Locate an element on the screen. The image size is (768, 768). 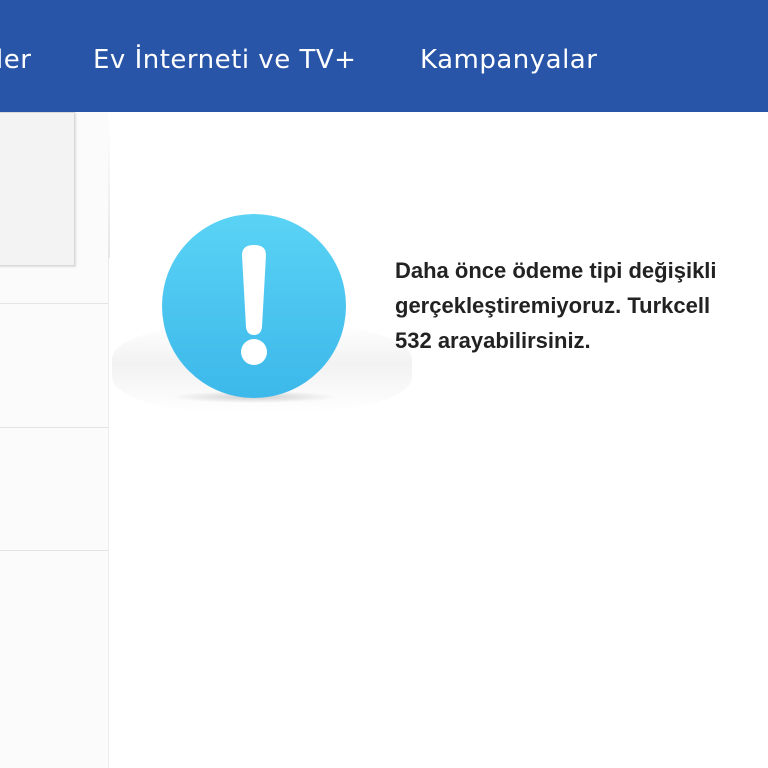
alert-message-line: gerçekleştiremiyoruz. Turkcell is located at coordinates (553, 305).